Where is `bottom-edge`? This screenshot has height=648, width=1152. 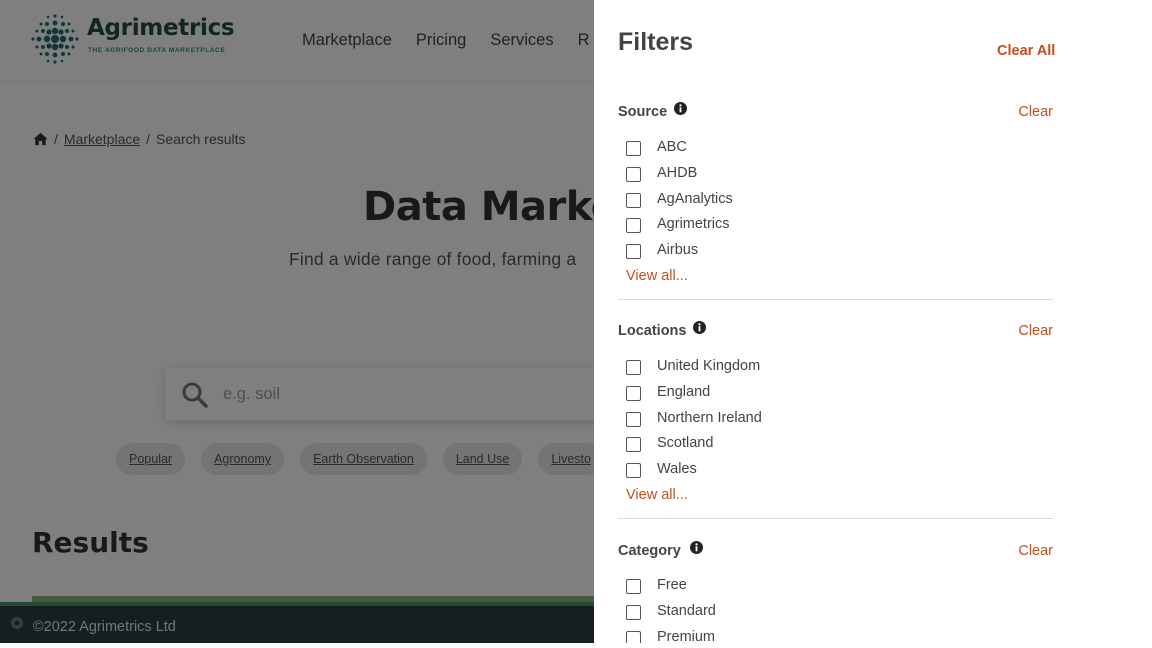
bottom-edge is located at coordinates (576, 645).